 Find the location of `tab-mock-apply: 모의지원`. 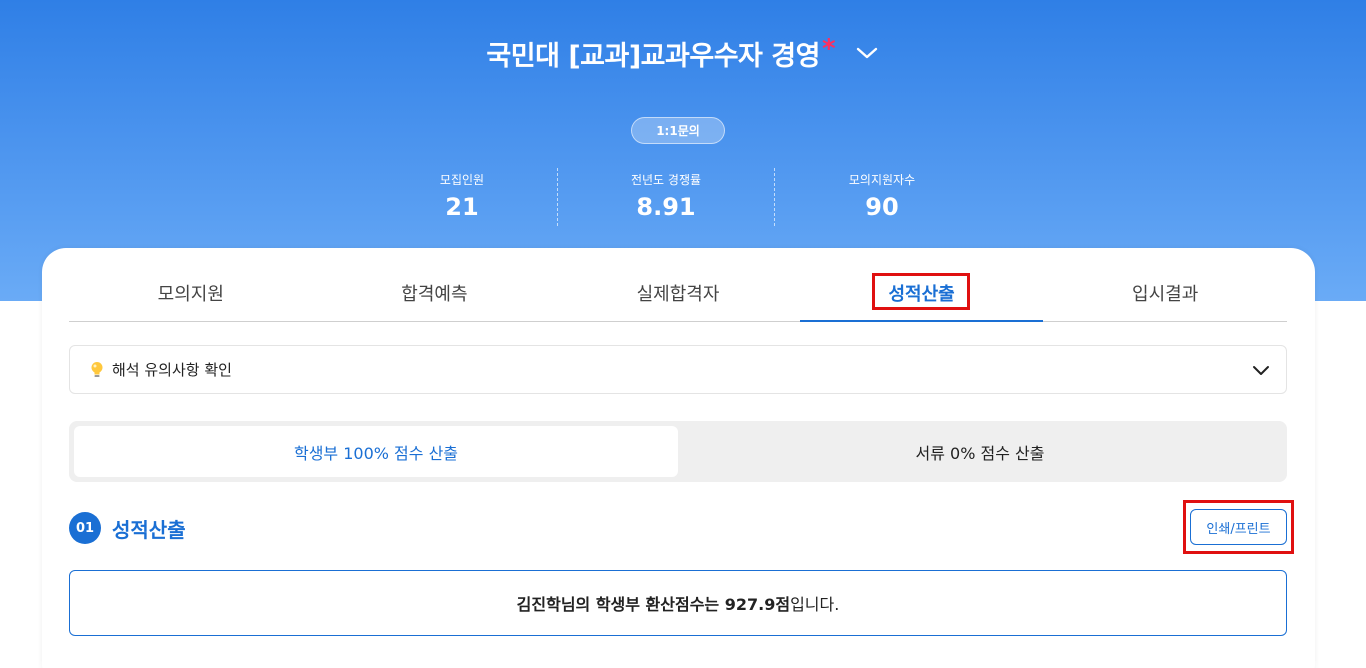

tab-mock-apply: 모의지원 is located at coordinates (191, 292).